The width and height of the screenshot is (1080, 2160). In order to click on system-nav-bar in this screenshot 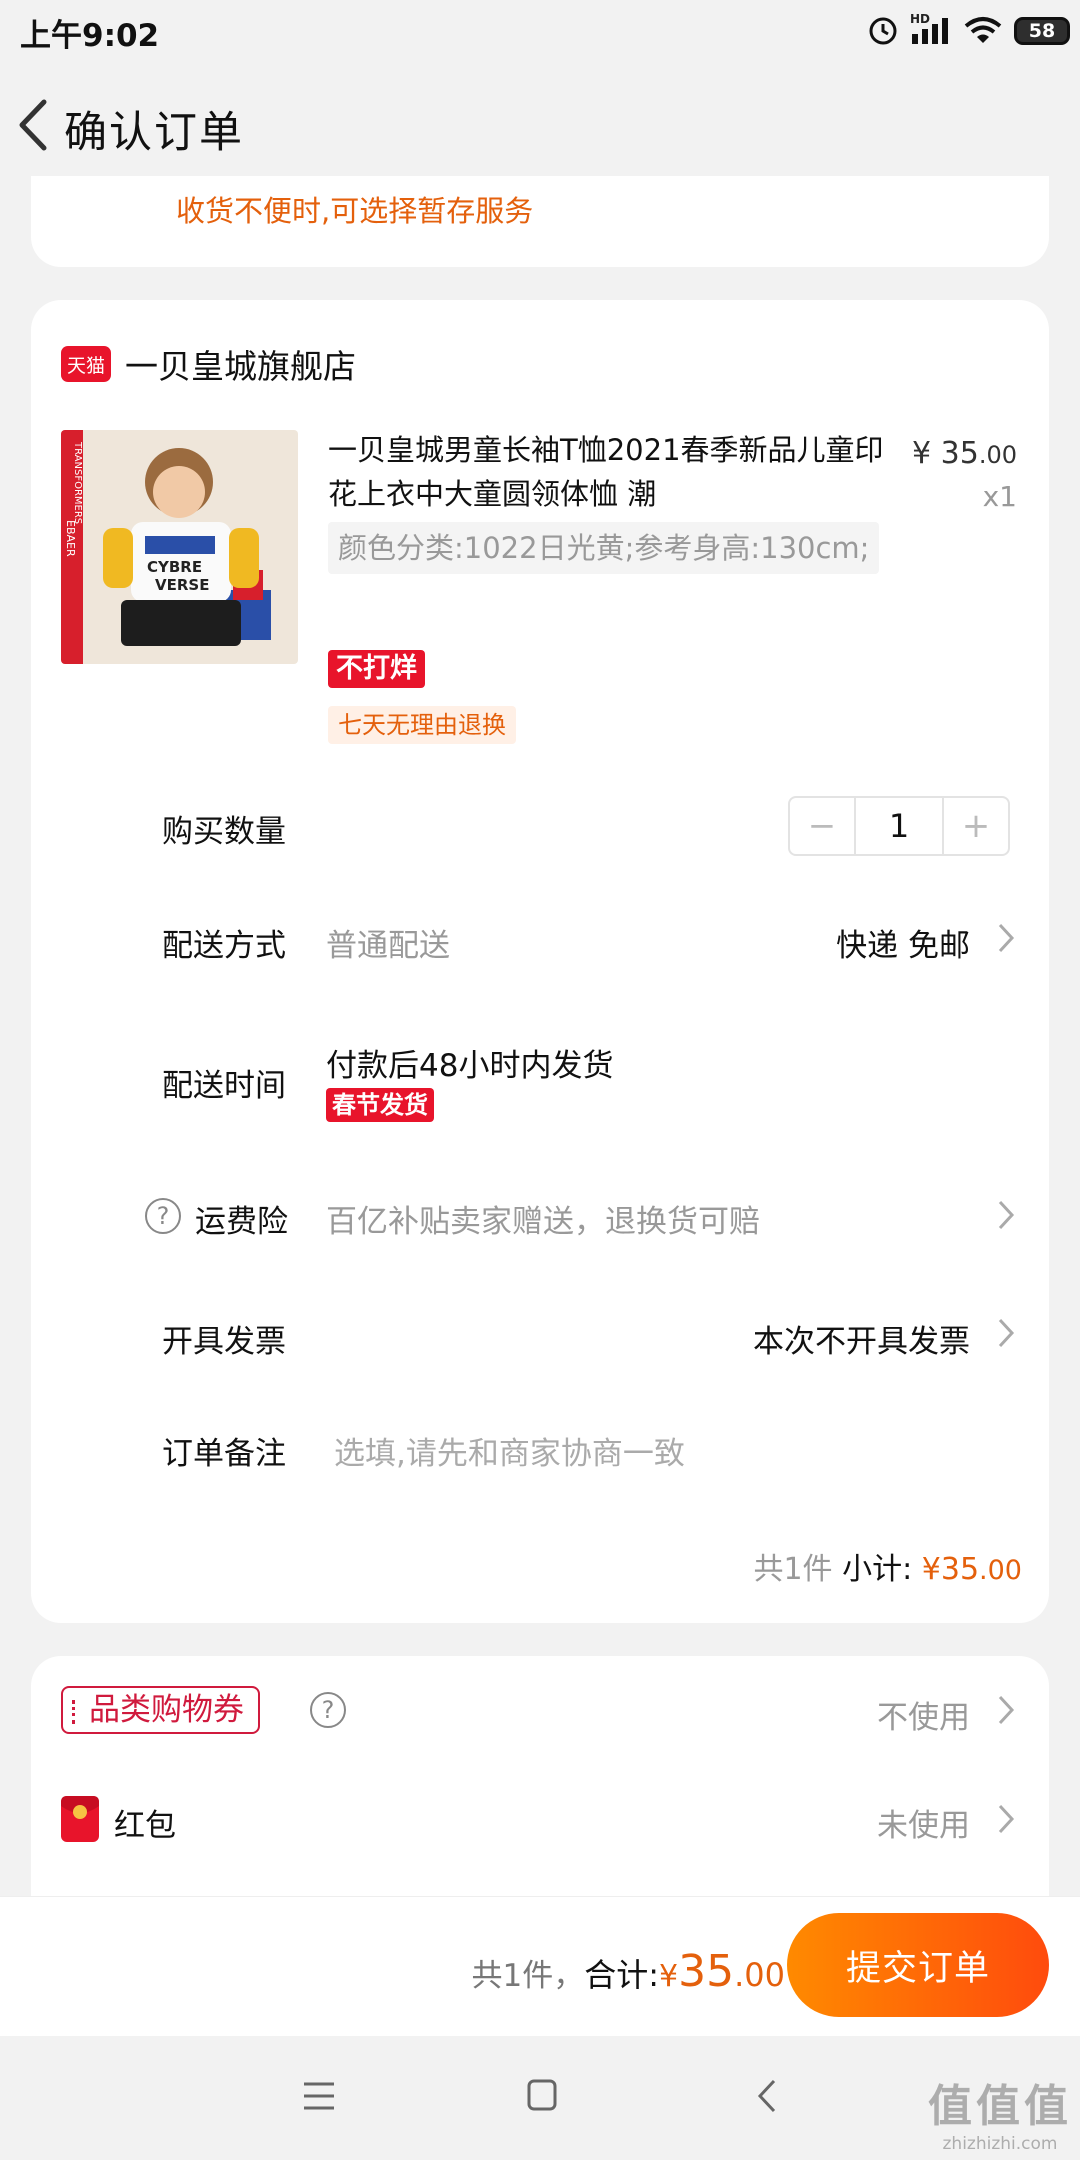, I will do `click(540, 2098)`.